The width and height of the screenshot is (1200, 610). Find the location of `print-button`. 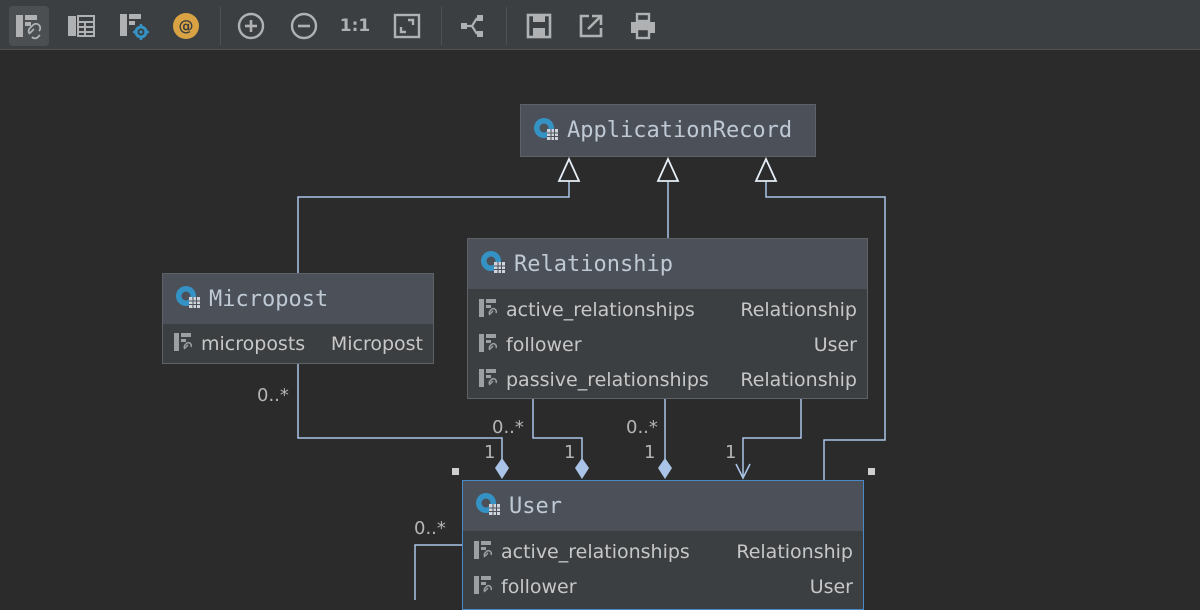

print-button is located at coordinates (643, 26).